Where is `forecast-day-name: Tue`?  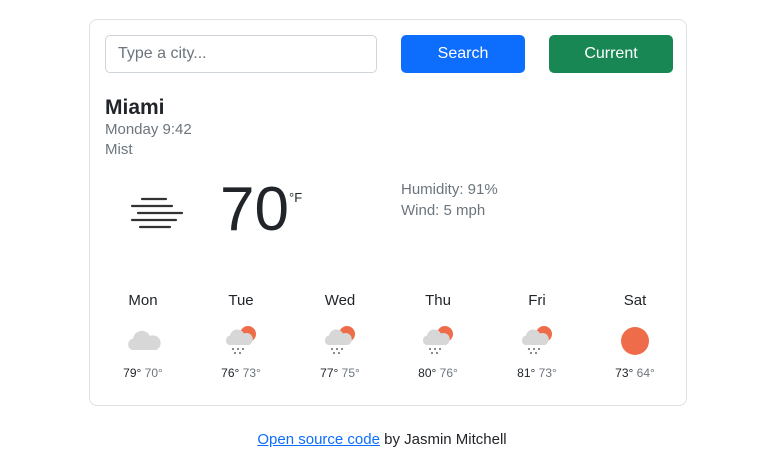 forecast-day-name: Tue is located at coordinates (241, 300).